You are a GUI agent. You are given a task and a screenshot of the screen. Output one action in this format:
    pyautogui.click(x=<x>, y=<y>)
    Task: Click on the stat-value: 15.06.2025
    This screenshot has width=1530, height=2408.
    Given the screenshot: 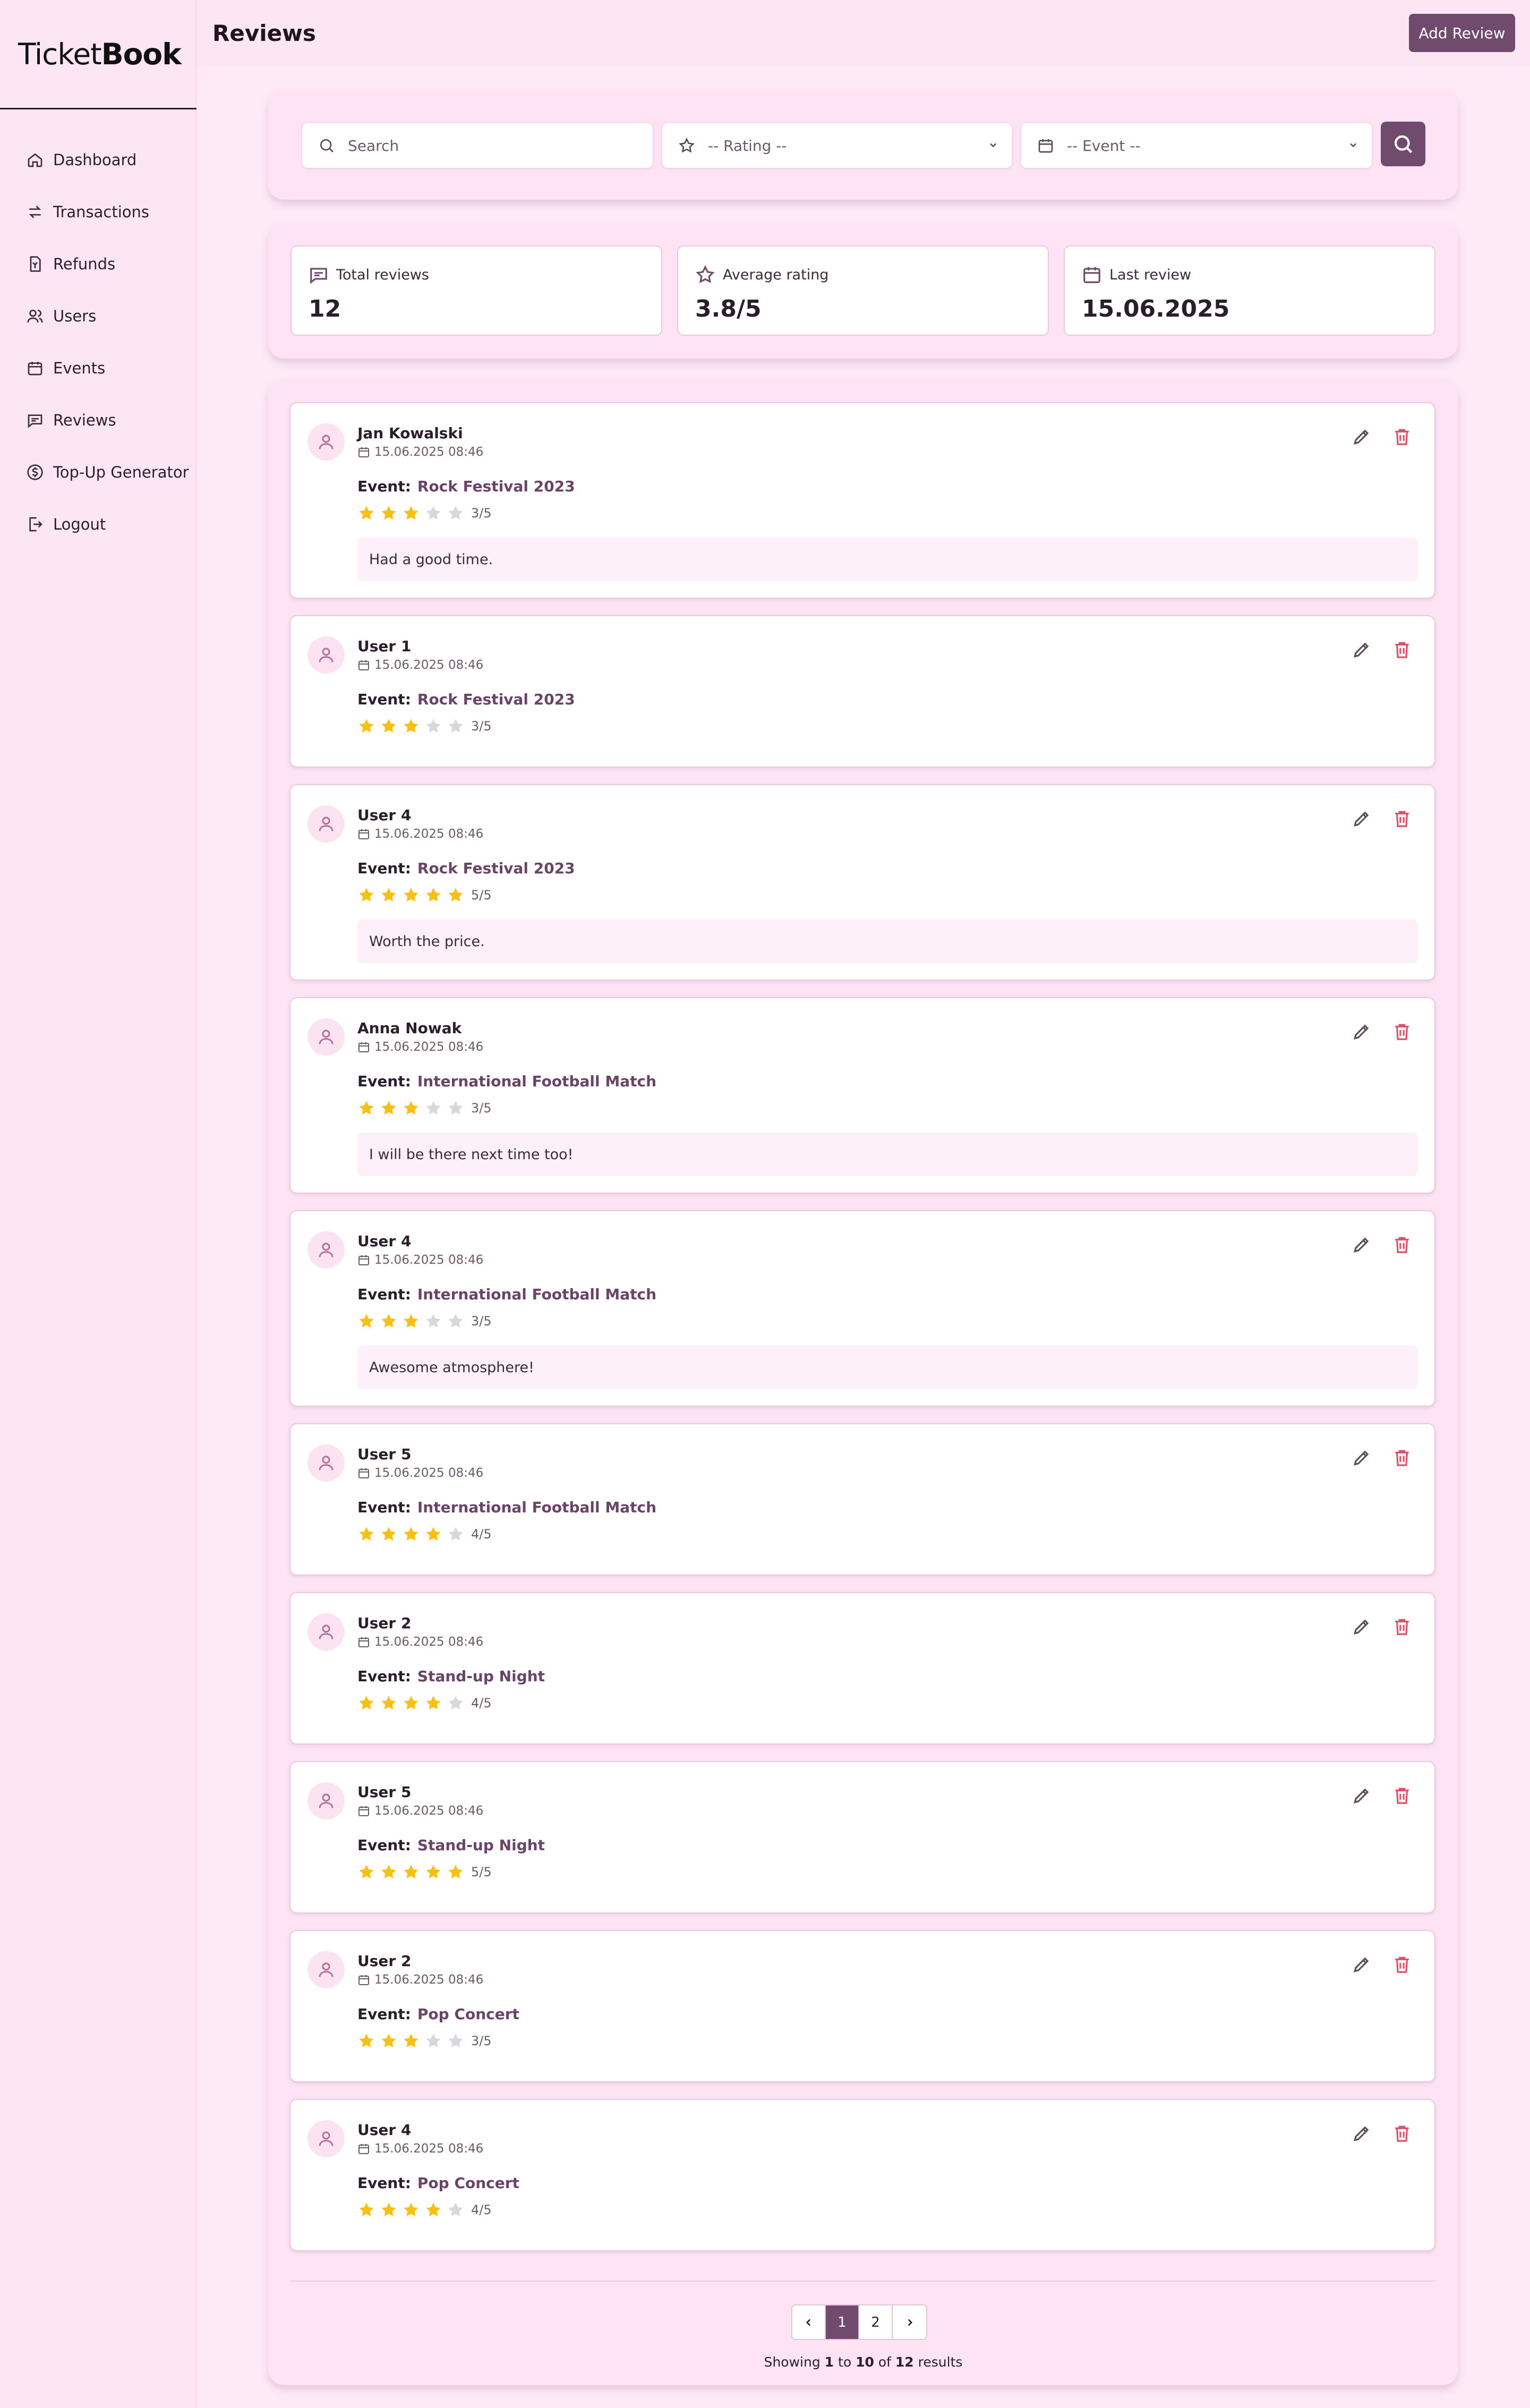 What is the action you would take?
    pyautogui.click(x=1156, y=309)
    